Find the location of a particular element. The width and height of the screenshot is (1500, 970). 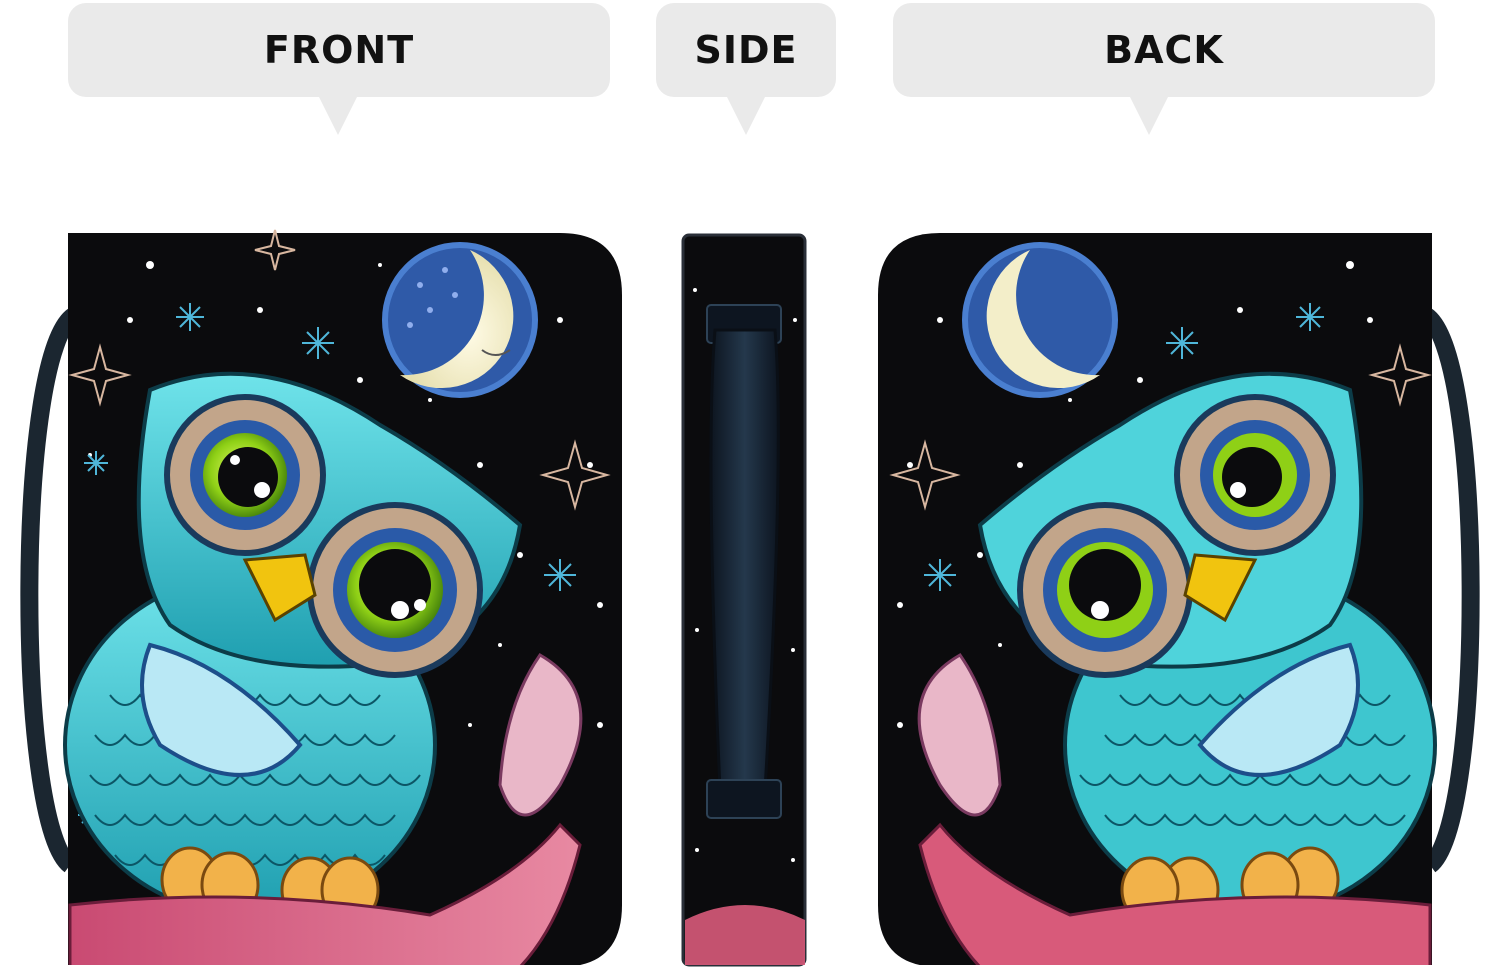

side-callout-pointer is located at coordinates (746, 115).